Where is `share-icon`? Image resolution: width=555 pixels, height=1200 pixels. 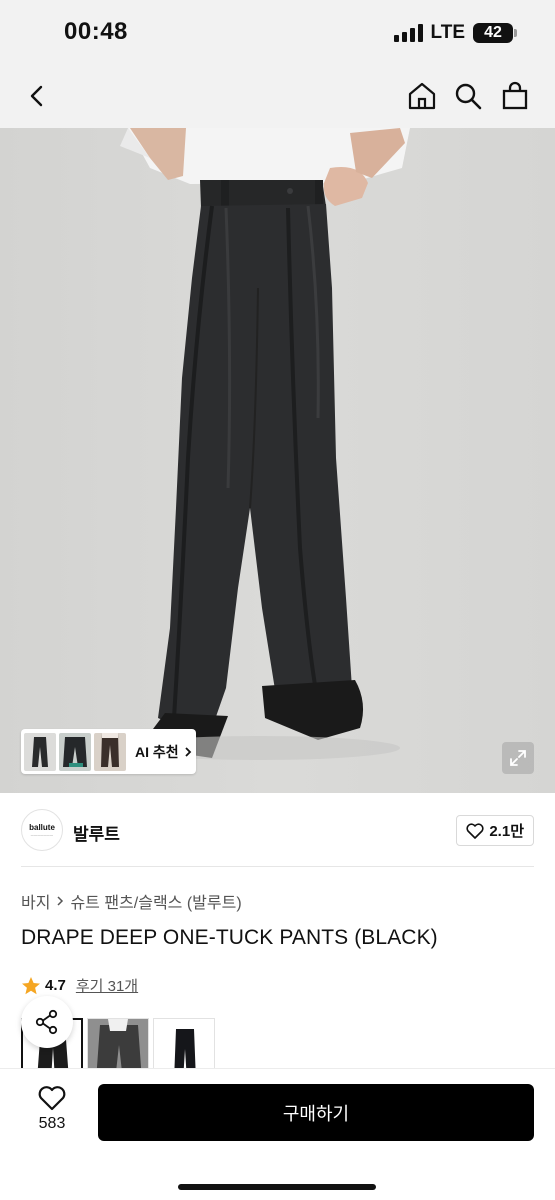 share-icon is located at coordinates (46, 1022).